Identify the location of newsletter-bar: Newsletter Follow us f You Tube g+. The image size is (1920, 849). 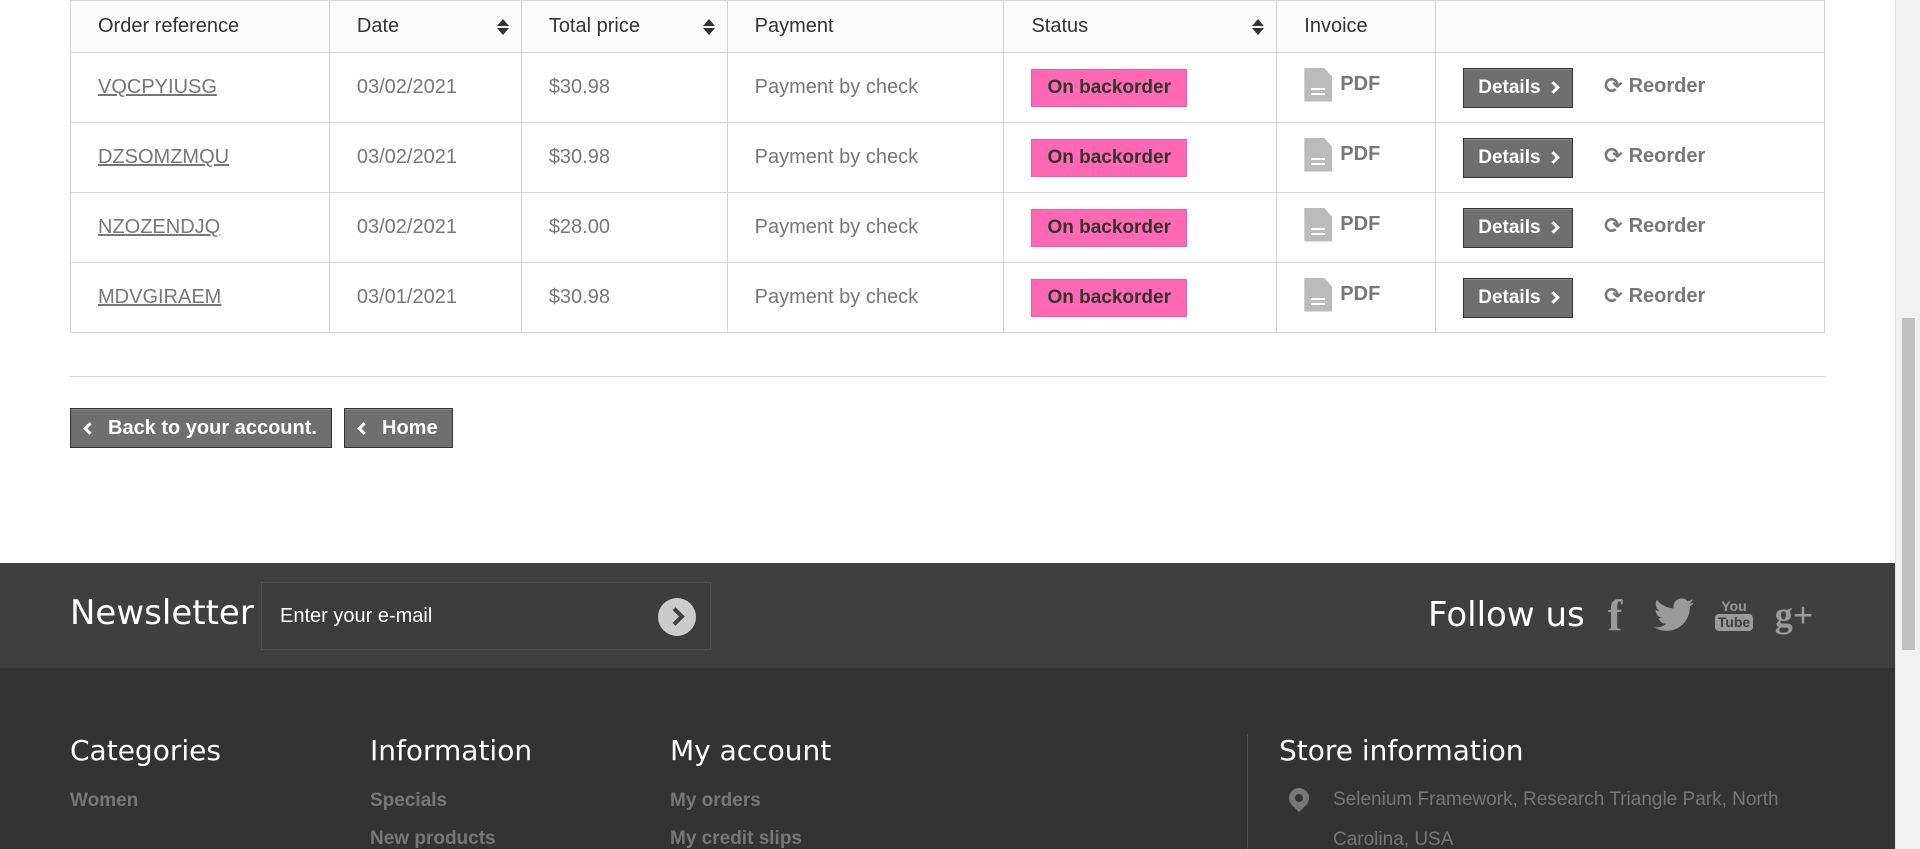
(947, 615).